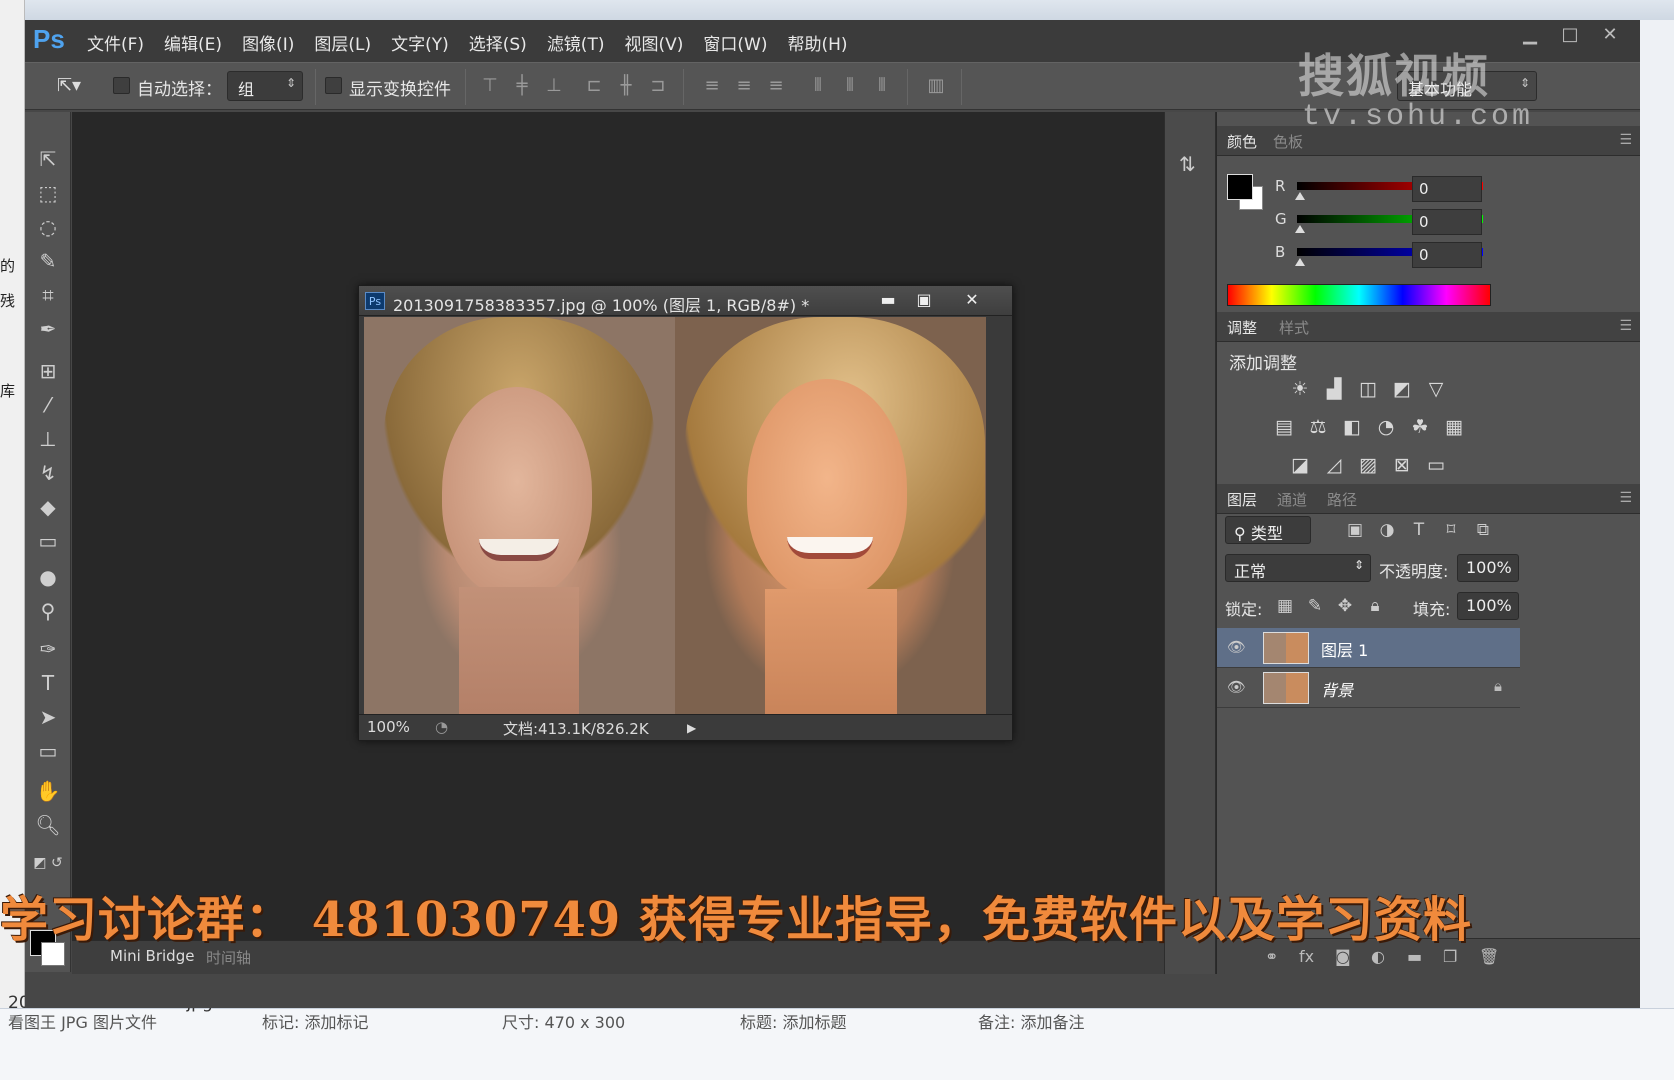 The height and width of the screenshot is (1080, 1674). I want to click on quick-select-tool-icon: ✎, so click(48, 261).